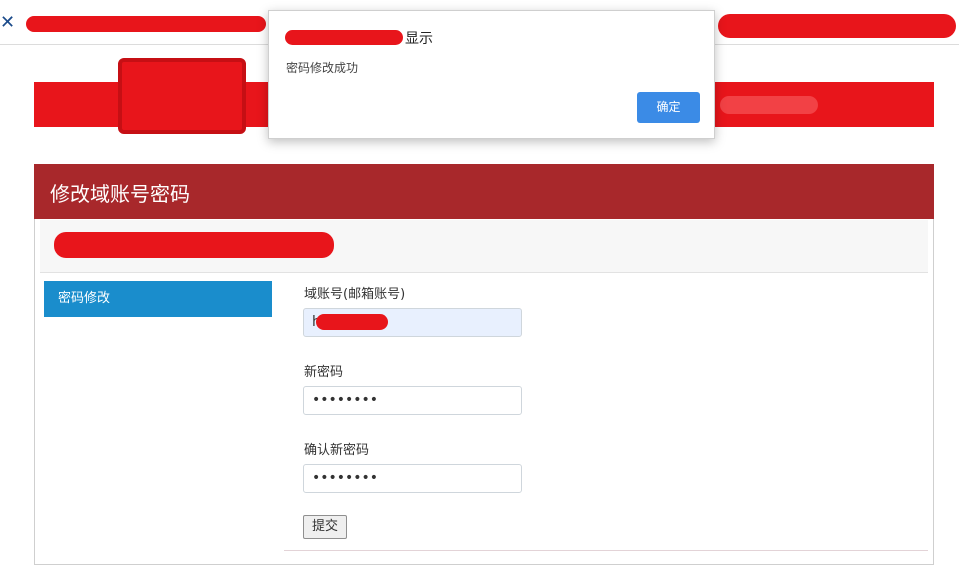 The height and width of the screenshot is (565, 959). What do you see at coordinates (355, 294) in the screenshot?
I see `account-label: 域账号(邮箱账号)` at bounding box center [355, 294].